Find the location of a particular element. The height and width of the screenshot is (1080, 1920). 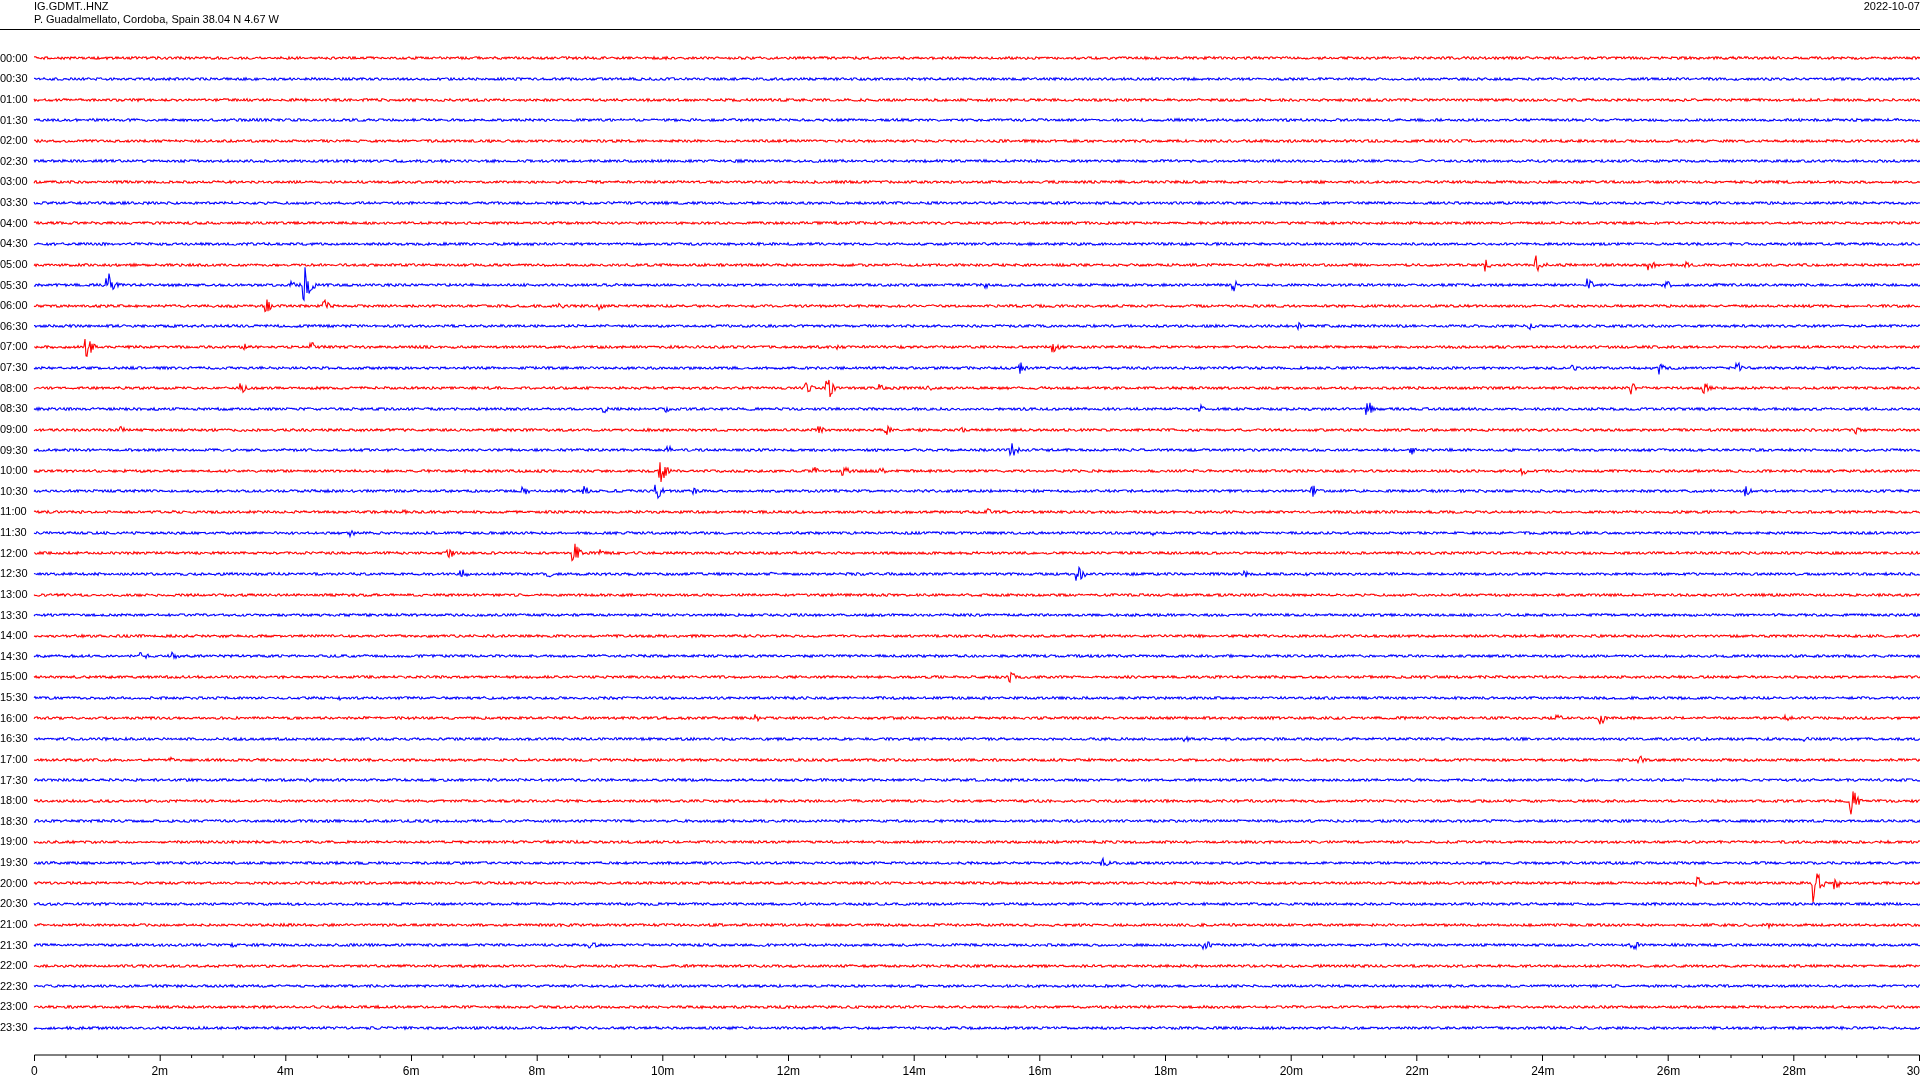

trace-time-label: 07:30 is located at coordinates (14, 368).